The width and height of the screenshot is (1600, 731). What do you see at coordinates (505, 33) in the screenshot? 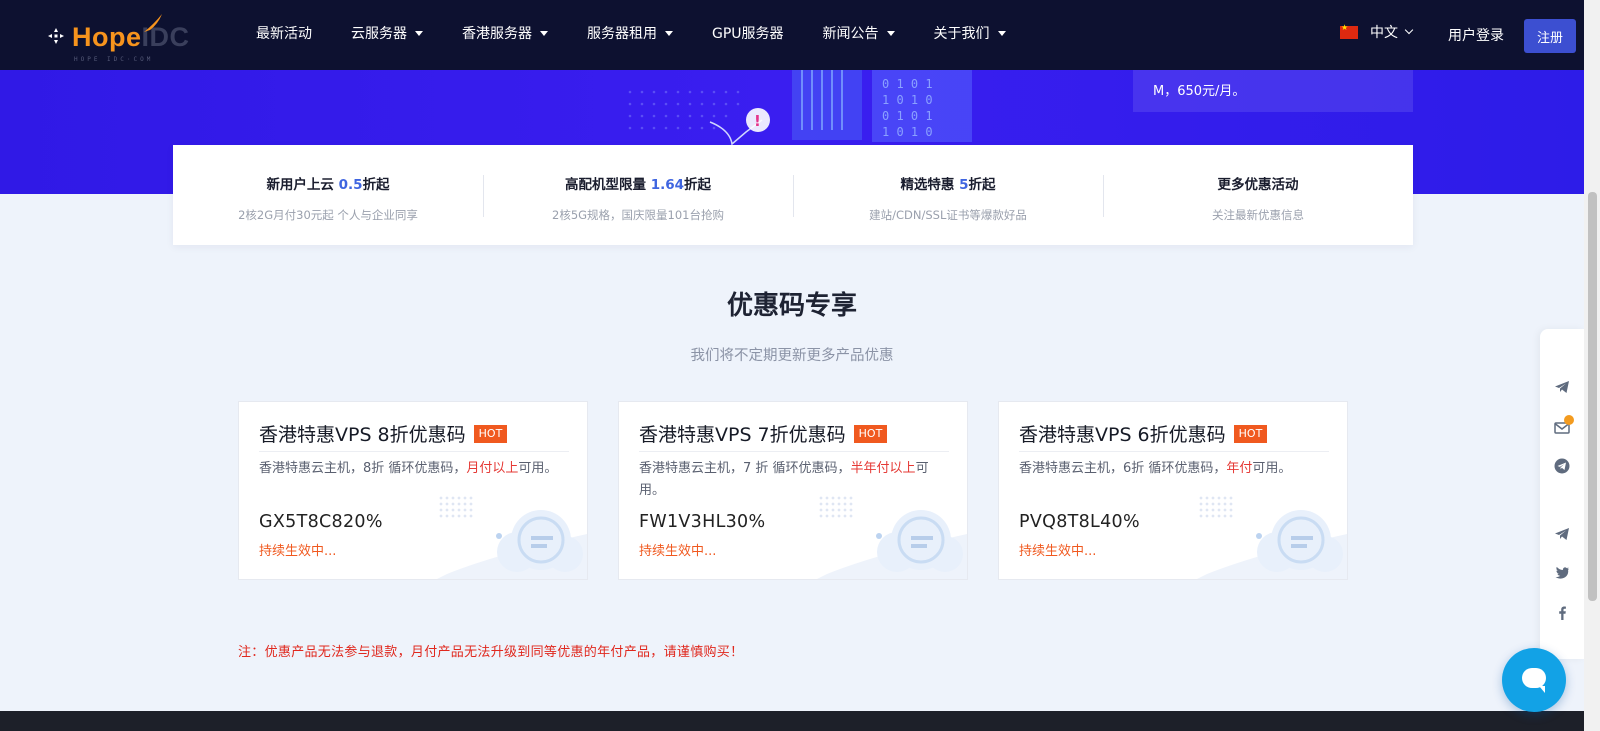
I see `nav-item-hk-server: 香港服务器` at bounding box center [505, 33].